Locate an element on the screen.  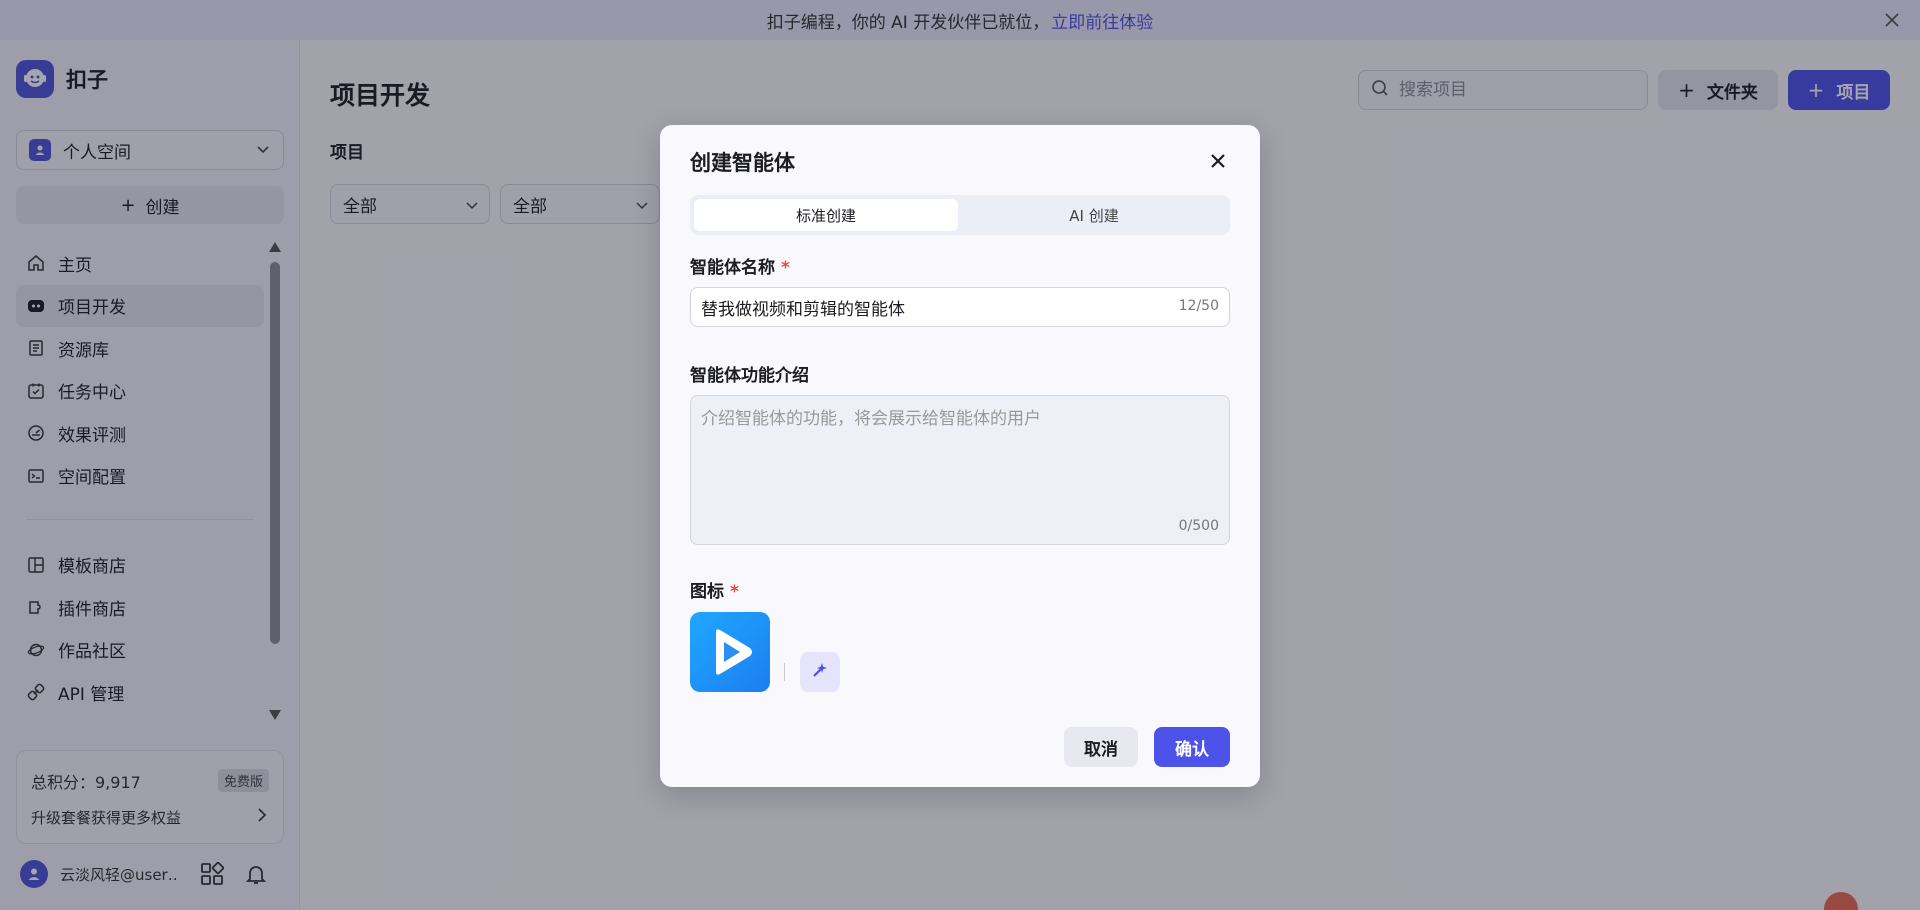
dialog-title: 创建智能体 is located at coordinates (742, 163).